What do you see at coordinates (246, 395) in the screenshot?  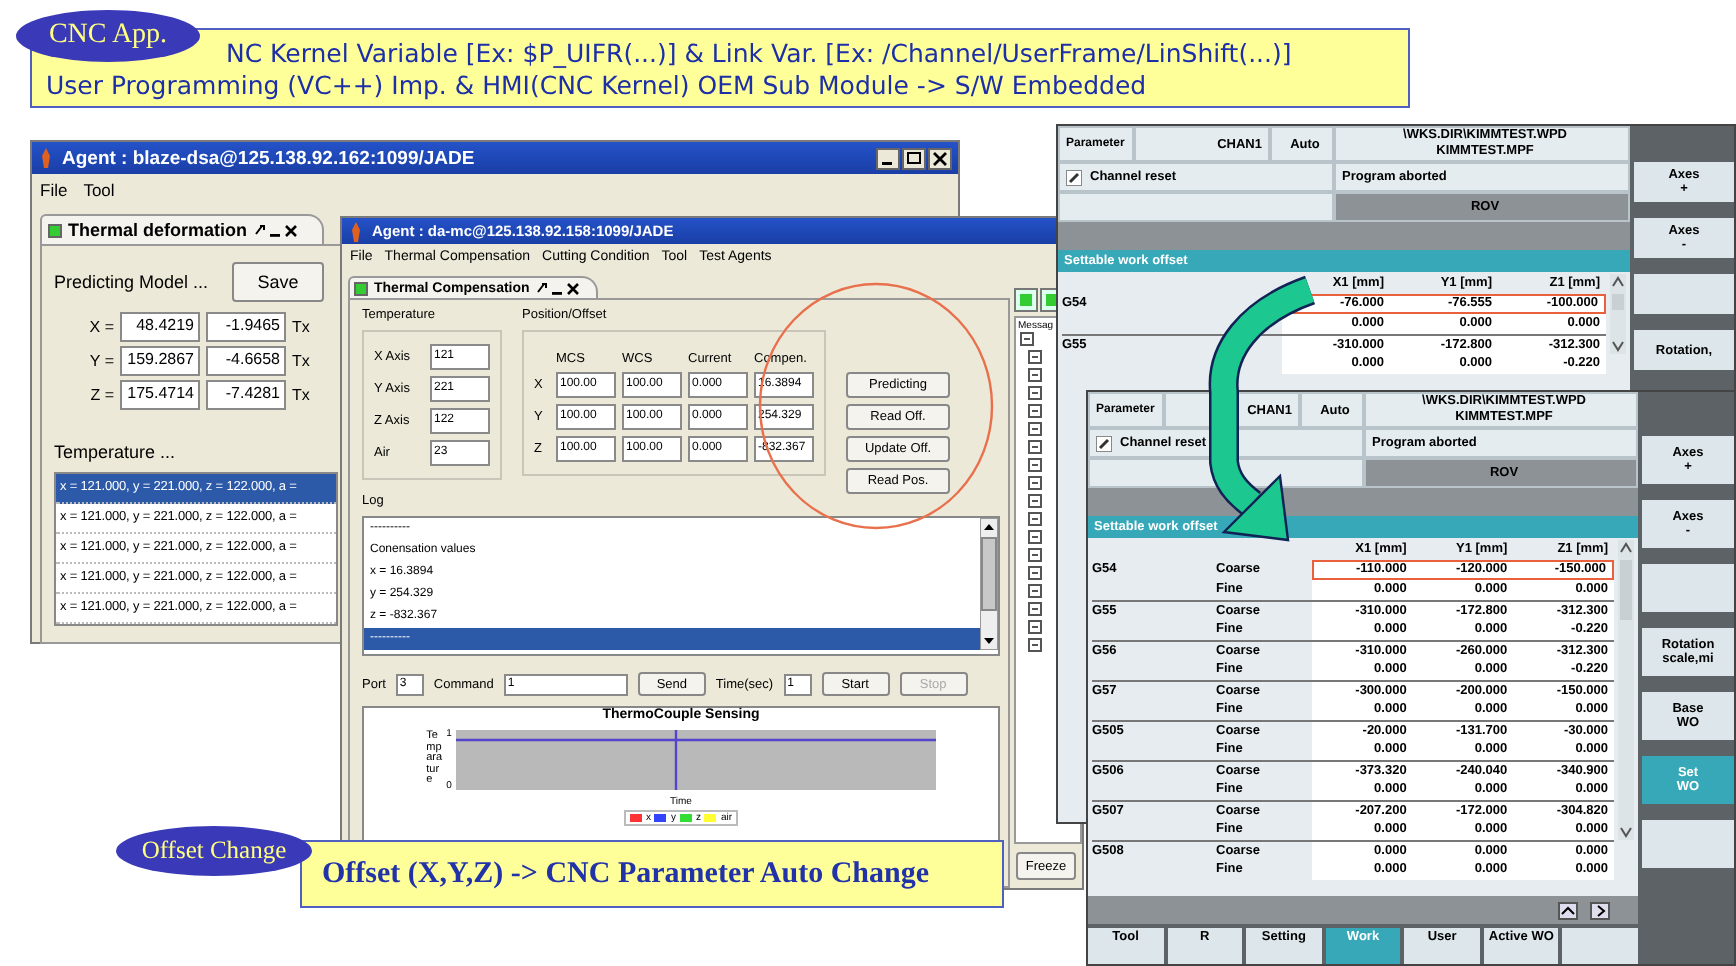 I see `offset-field: -7.4281` at bounding box center [246, 395].